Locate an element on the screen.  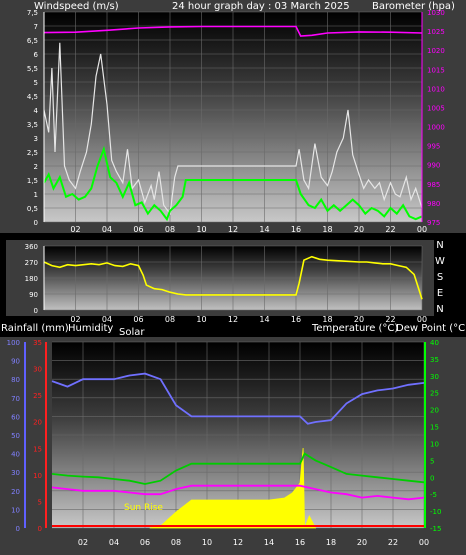
humidity-y-tick-label: 80 is located at coordinates (15, 380).